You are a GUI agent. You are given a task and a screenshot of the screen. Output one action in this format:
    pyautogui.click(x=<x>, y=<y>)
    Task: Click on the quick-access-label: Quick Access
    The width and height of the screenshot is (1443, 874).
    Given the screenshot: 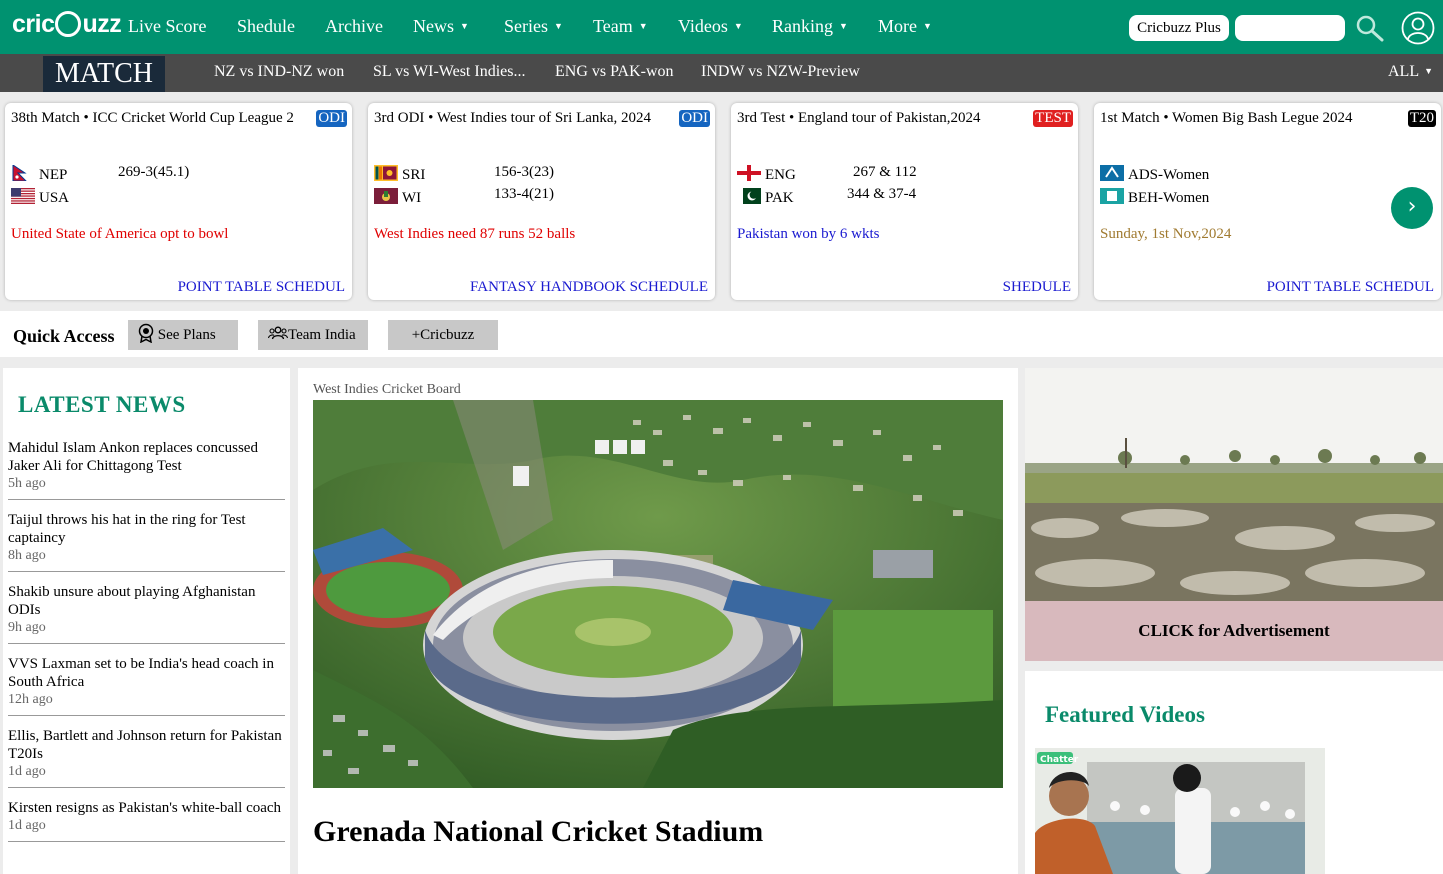 What is the action you would take?
    pyautogui.click(x=64, y=336)
    